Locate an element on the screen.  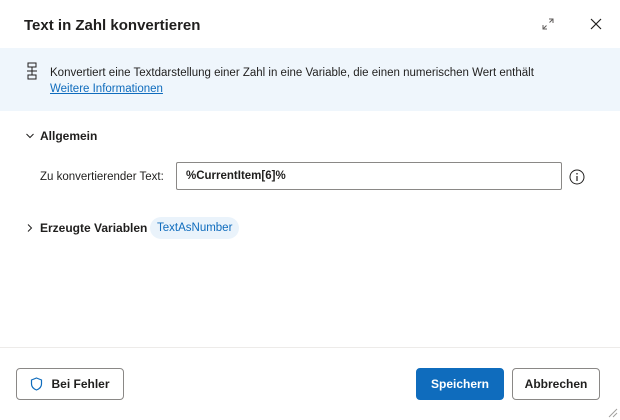
text-to-convert-input: %CurrentItem[6]% is located at coordinates (369, 176).